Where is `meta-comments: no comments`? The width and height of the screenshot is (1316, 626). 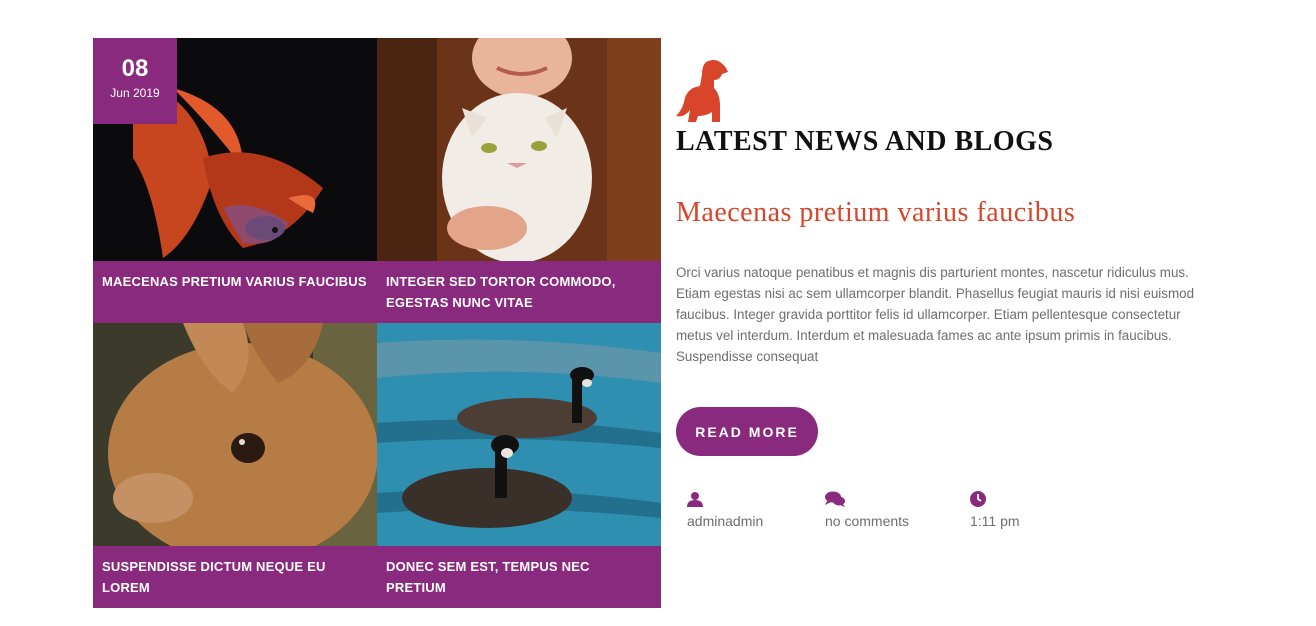 meta-comments: no comments is located at coordinates (867, 510).